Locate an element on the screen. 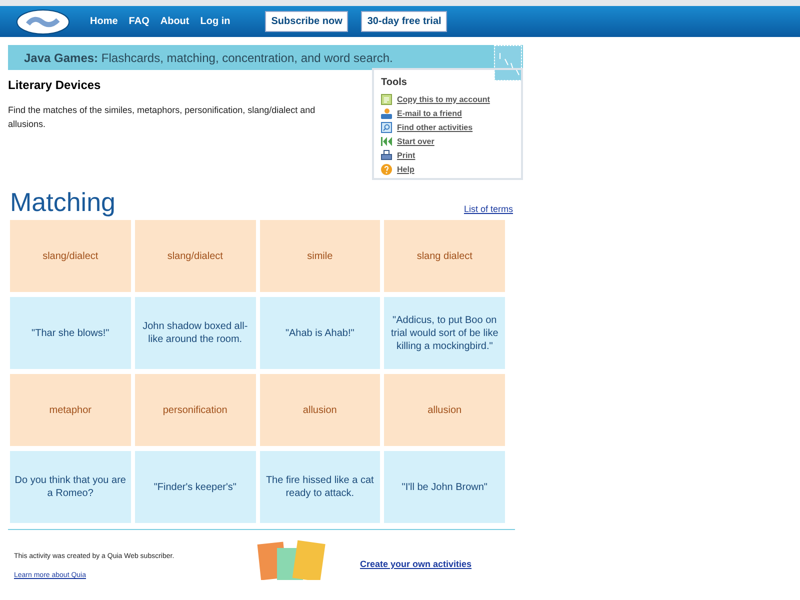 This screenshot has width=800, height=600. definition-card: "Finder's keeper's" is located at coordinates (195, 487).